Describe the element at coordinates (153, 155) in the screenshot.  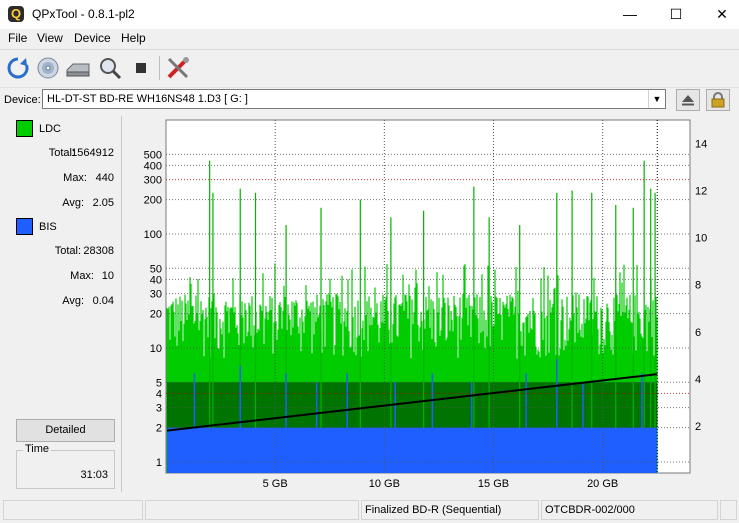
I see `y-left-tick-label-14: 500` at that location.